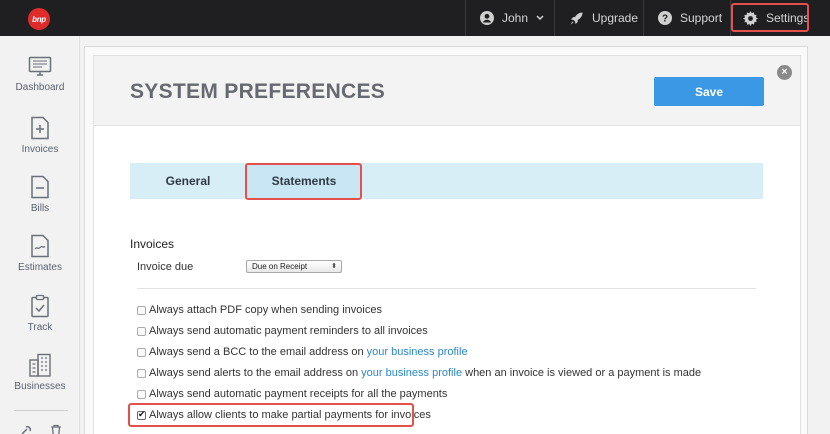 The width and height of the screenshot is (830, 434). I want to click on support-link: ? Support, so click(686, 18).